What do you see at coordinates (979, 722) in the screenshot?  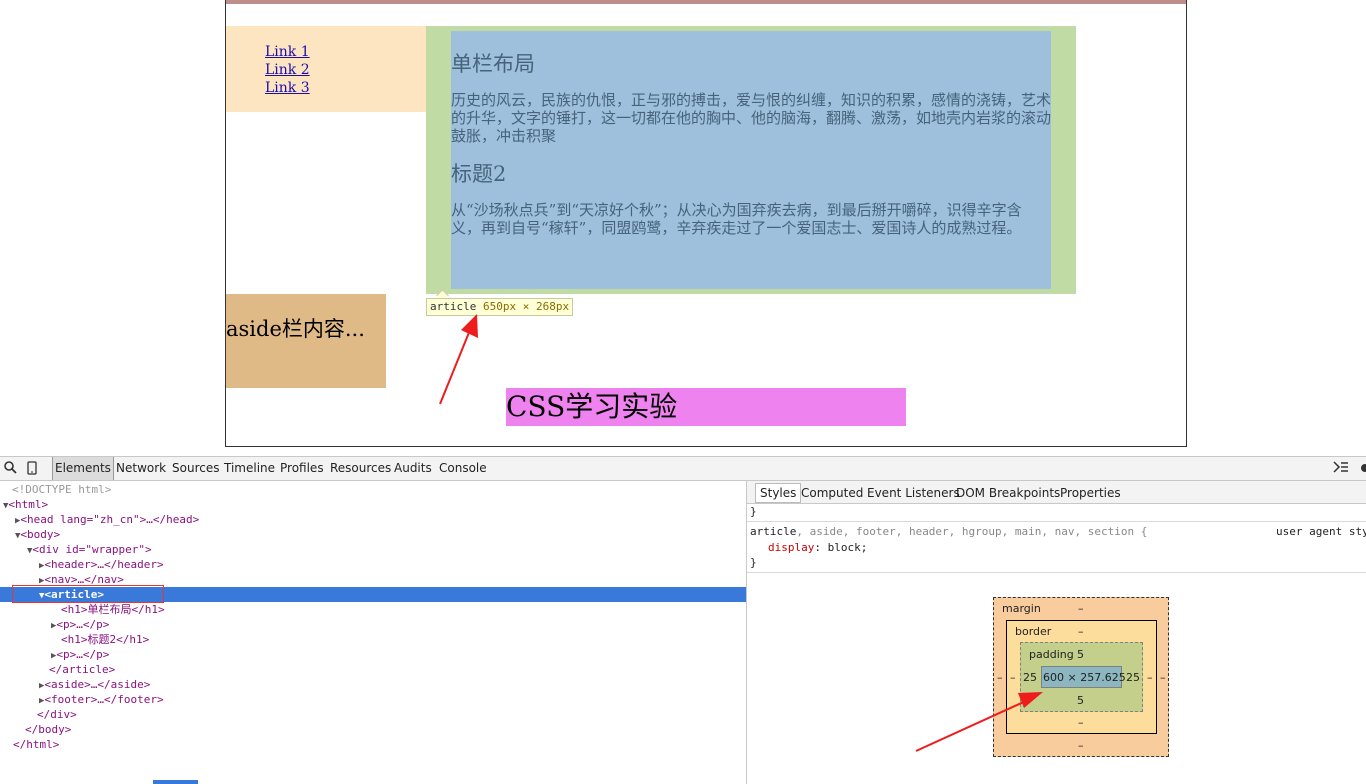 I see `arrow-to-content-size-icon` at bounding box center [979, 722].